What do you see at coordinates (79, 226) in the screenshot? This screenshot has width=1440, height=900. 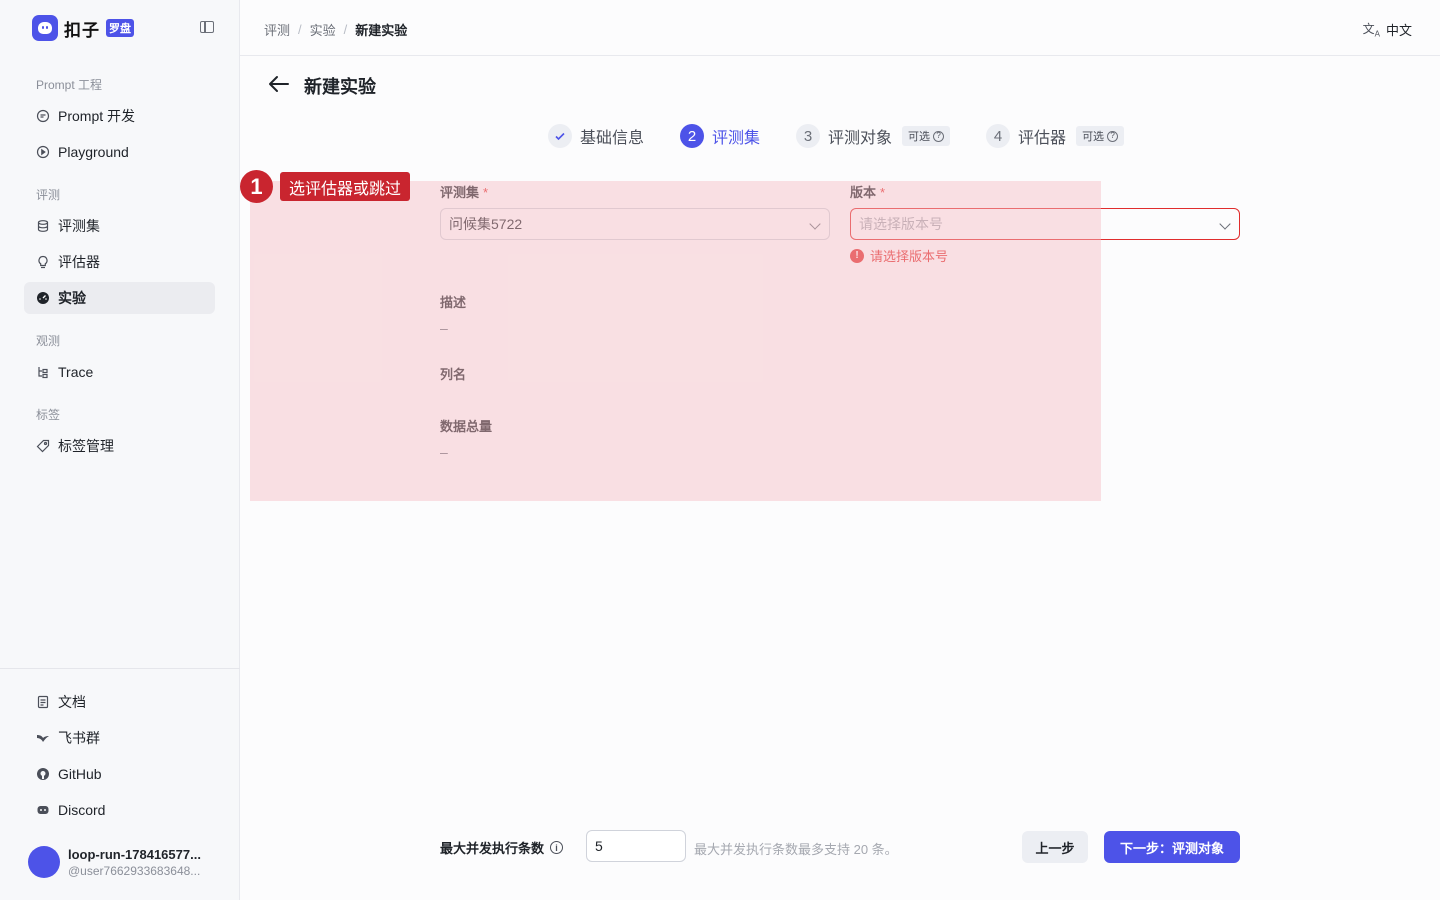 I see `sidebar-item-label: 评测集` at bounding box center [79, 226].